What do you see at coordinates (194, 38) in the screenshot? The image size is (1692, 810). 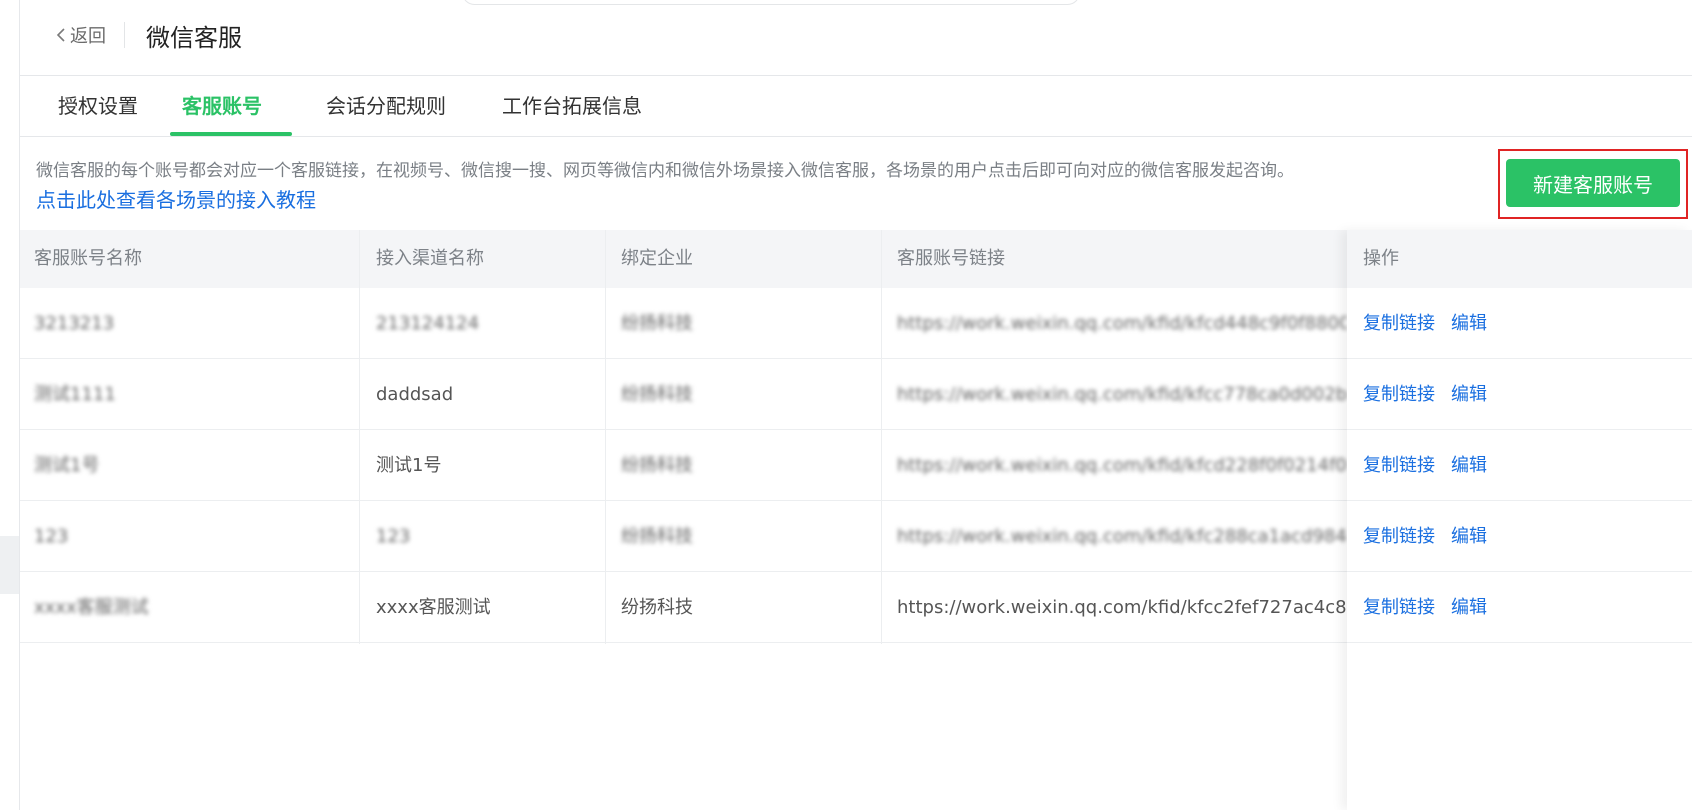 I see `page-title: 微信客服` at bounding box center [194, 38].